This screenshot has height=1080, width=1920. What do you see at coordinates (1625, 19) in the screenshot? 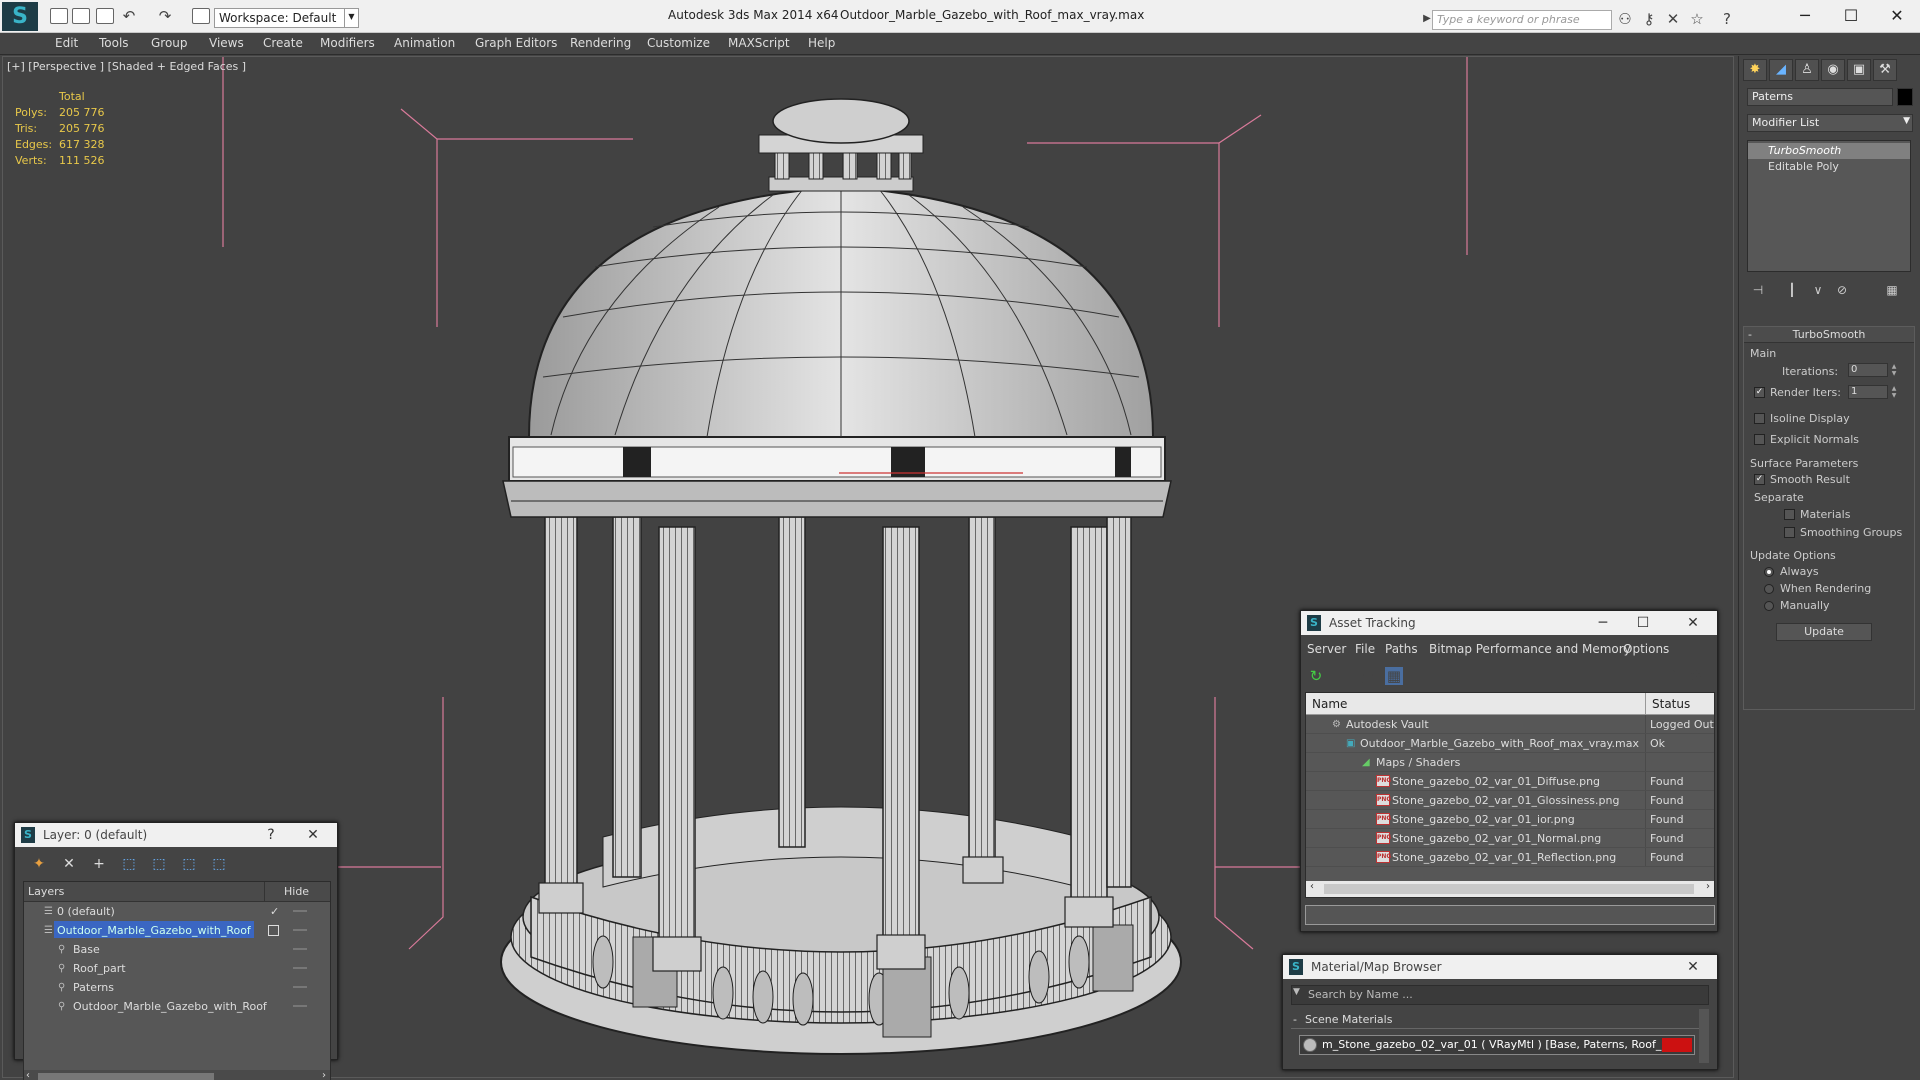
I see `binoculars-icon: ⚇` at bounding box center [1625, 19].